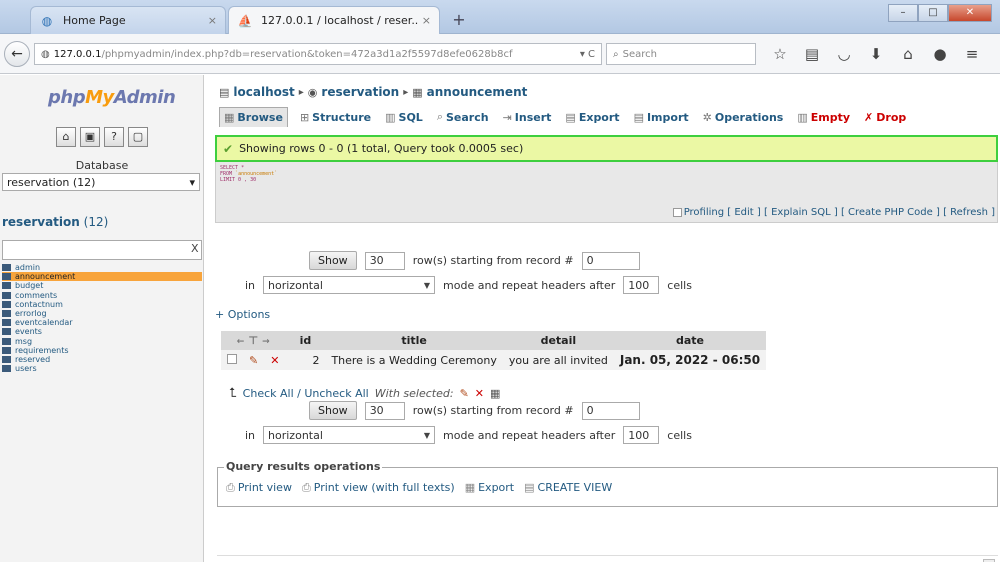 This screenshot has width=1000, height=562. What do you see at coordinates (744, 212) in the screenshot?
I see `edit-link: [ Edit ]` at bounding box center [744, 212].